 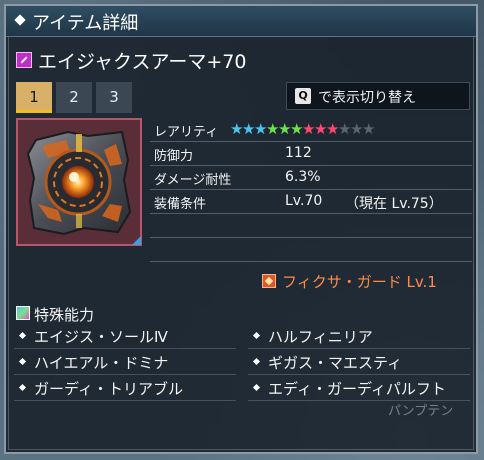 What do you see at coordinates (359, 282) in the screenshot?
I see `ability-label: フィクサ・ガード Lv.1` at bounding box center [359, 282].